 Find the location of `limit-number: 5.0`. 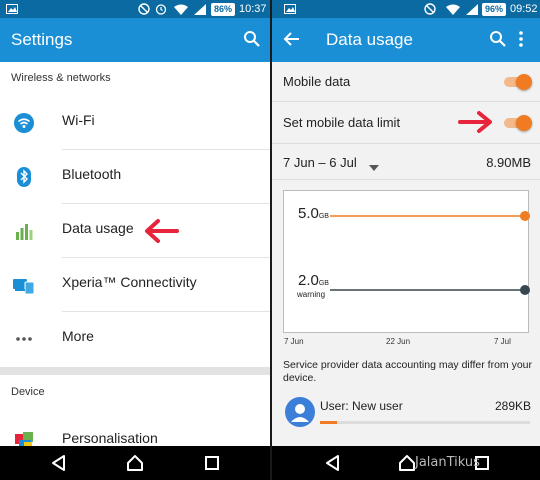

limit-number: 5.0 is located at coordinates (308, 213).